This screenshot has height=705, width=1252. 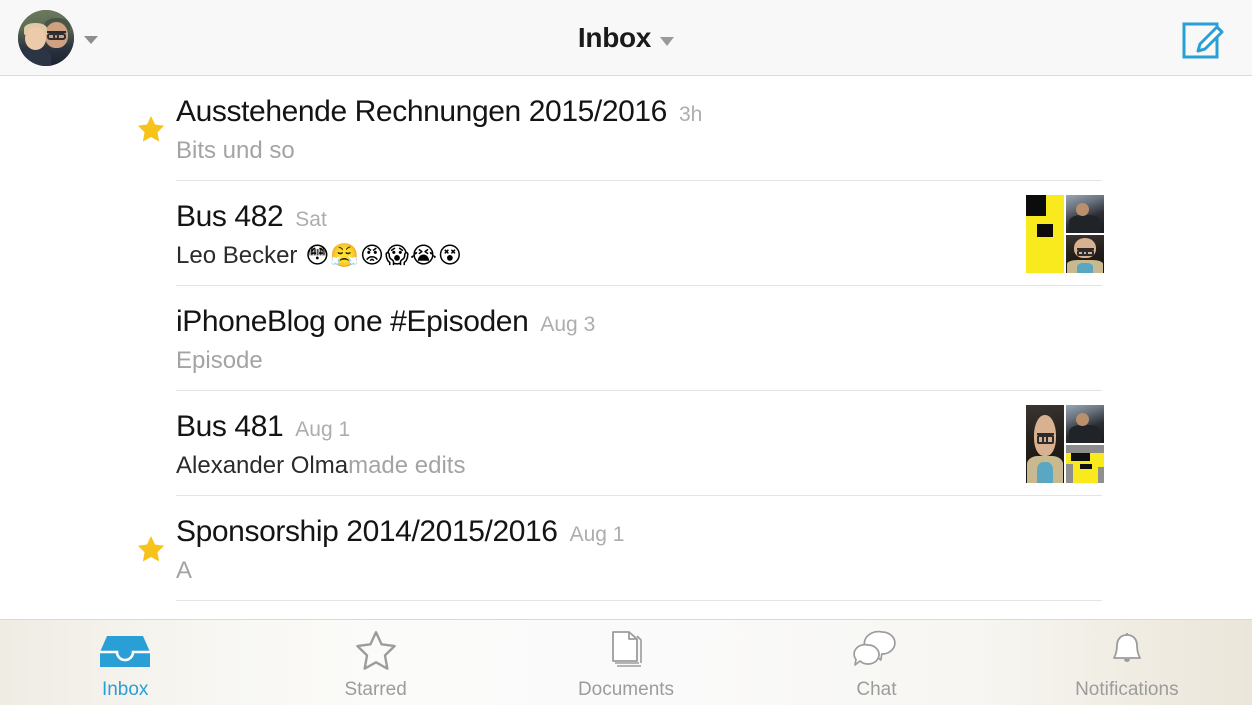 What do you see at coordinates (367, 531) in the screenshot?
I see `message-title: Sponsorship 2014/2015/2016` at bounding box center [367, 531].